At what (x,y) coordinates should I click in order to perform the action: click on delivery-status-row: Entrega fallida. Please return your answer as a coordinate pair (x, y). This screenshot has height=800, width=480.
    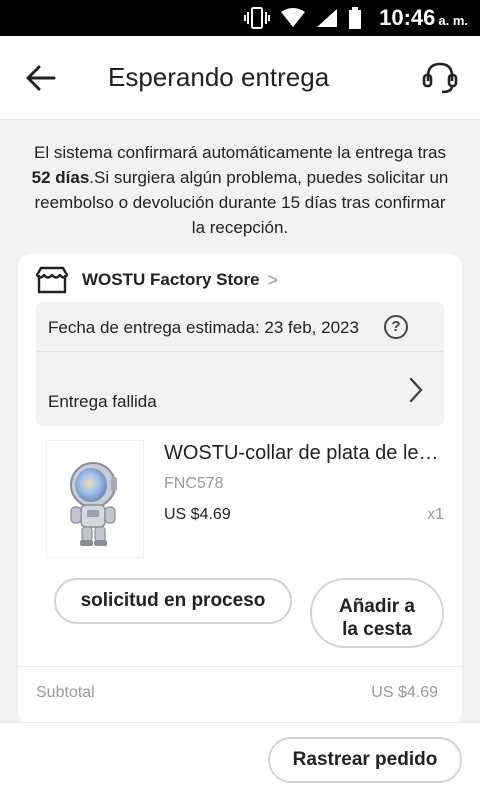
    Looking at the image, I should click on (240, 389).